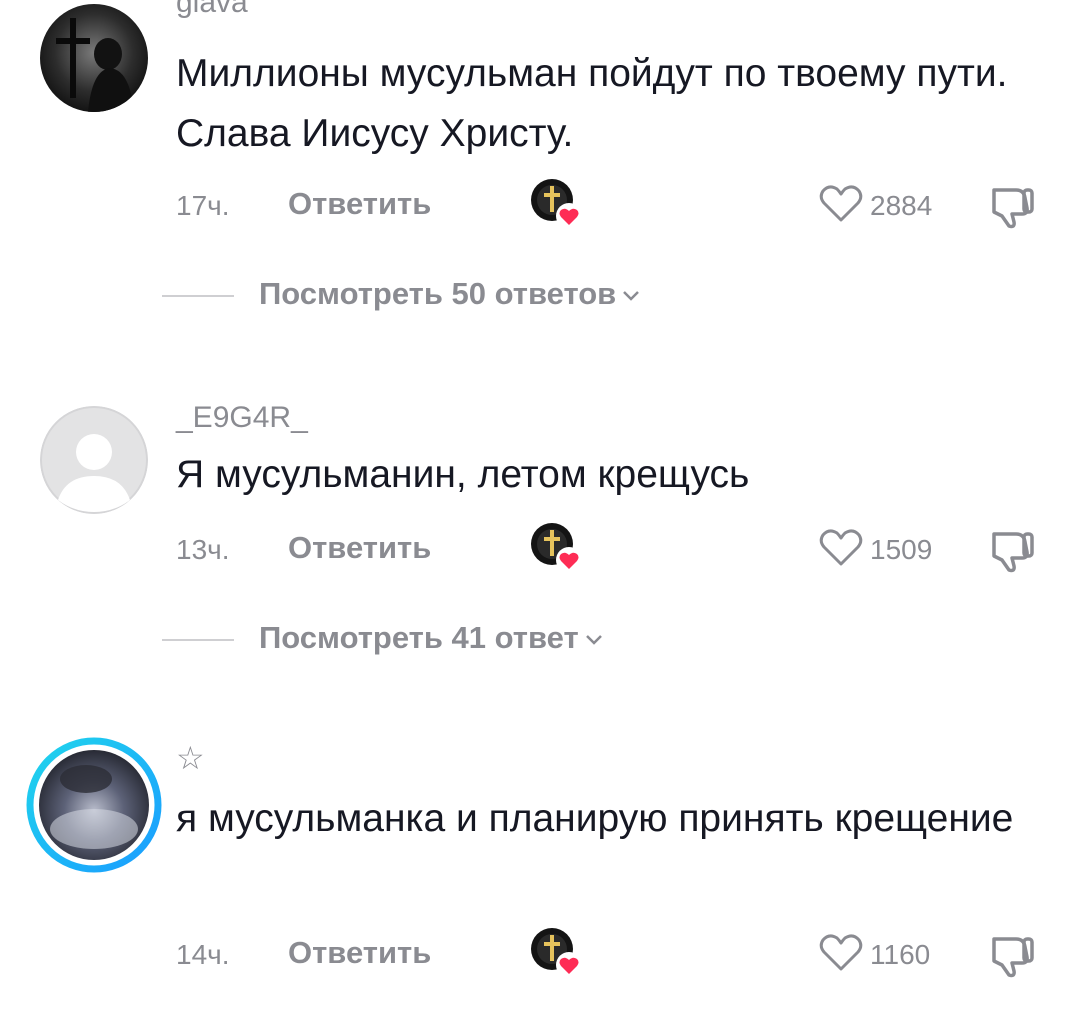 The height and width of the screenshot is (1029, 1080). I want to click on cross-silhouette-avatar-icon, so click(94, 58).